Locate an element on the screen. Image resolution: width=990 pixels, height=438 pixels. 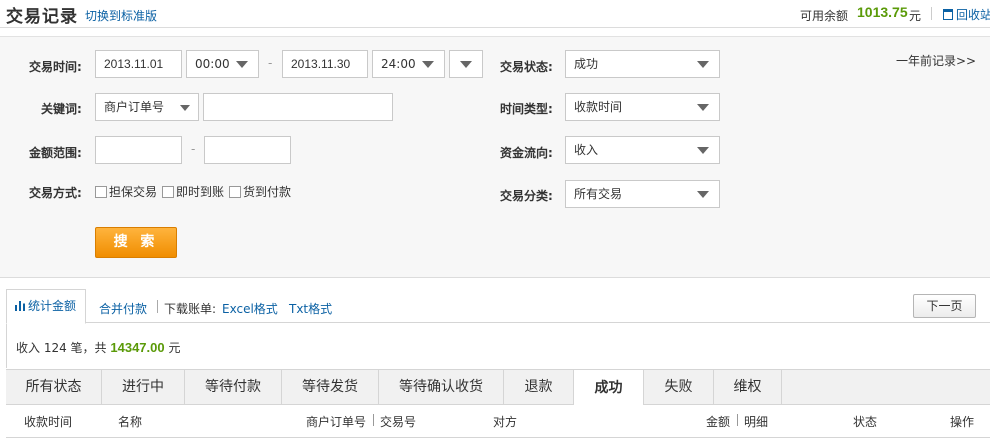
start-time-value: 00:00 is located at coordinates (212, 64).